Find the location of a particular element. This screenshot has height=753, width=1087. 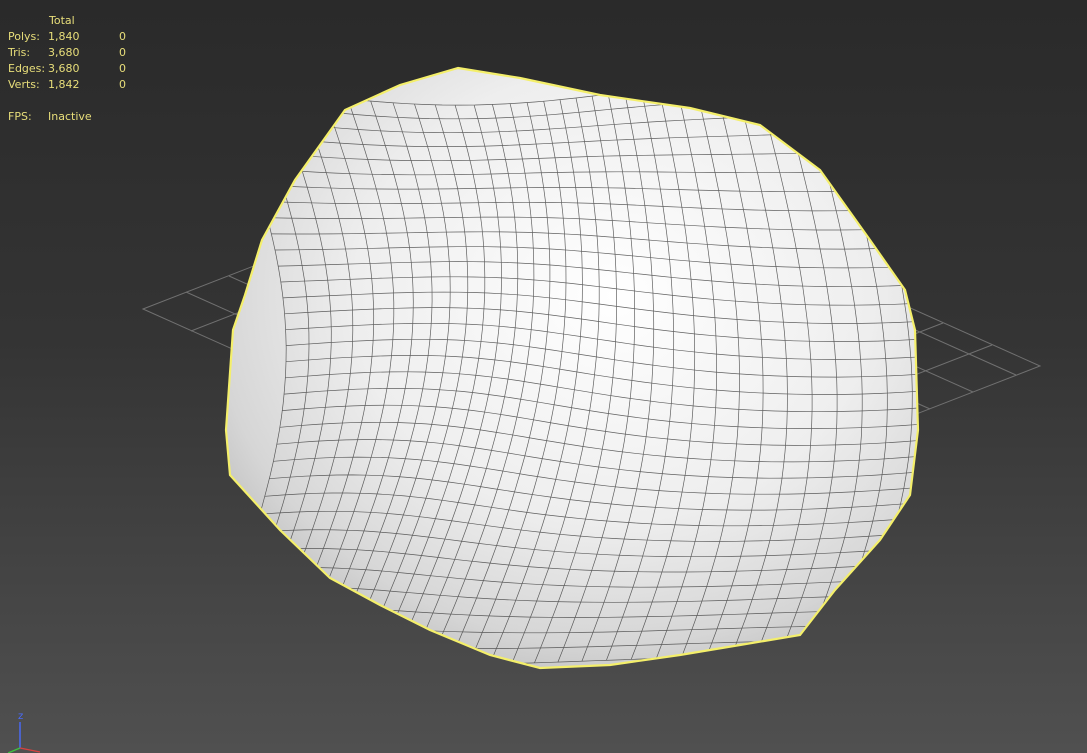

fps-value: Inactive is located at coordinates (70, 116).